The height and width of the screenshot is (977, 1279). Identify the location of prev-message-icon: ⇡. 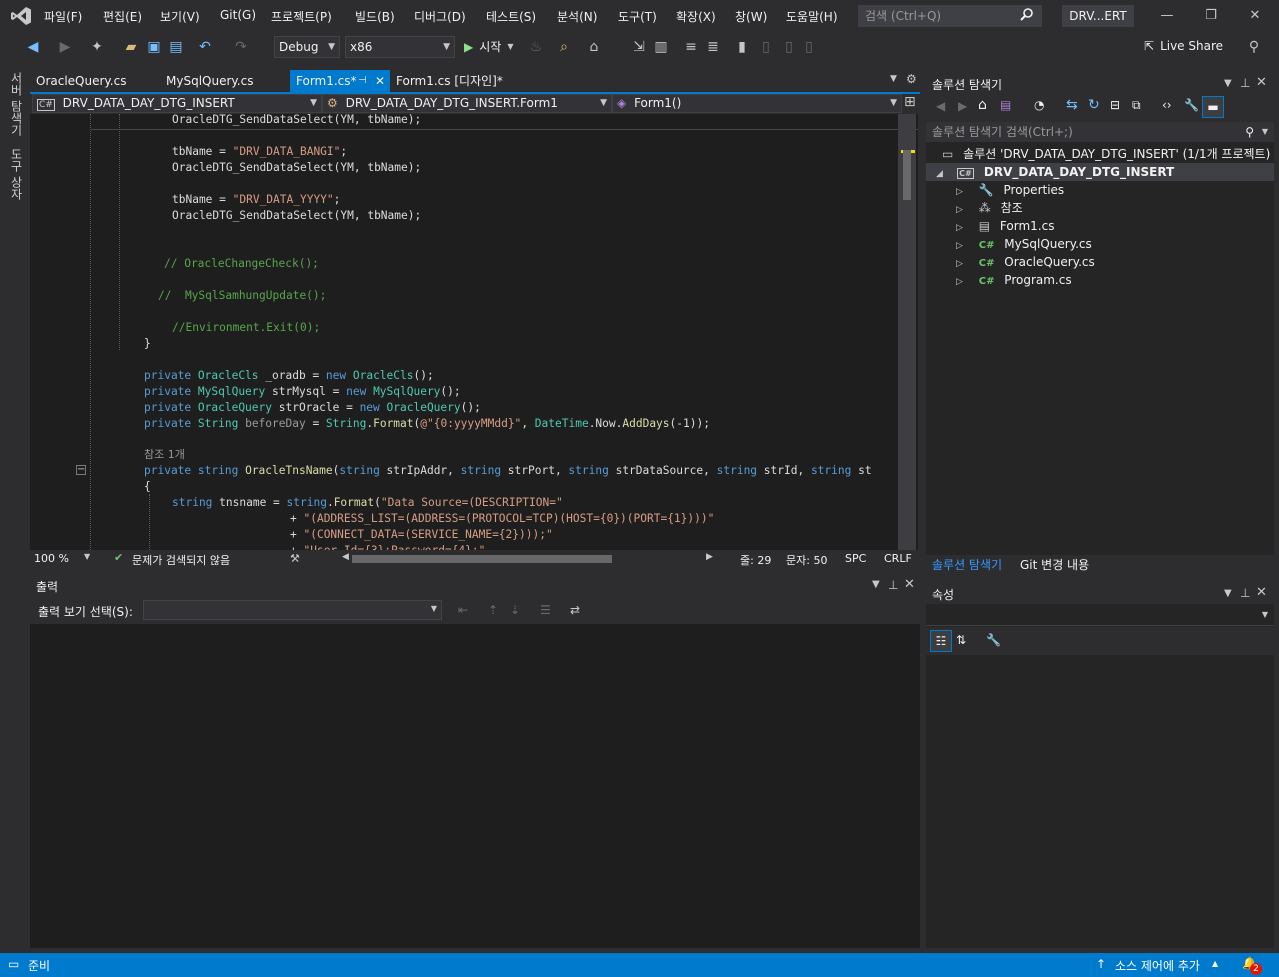
(493, 610).